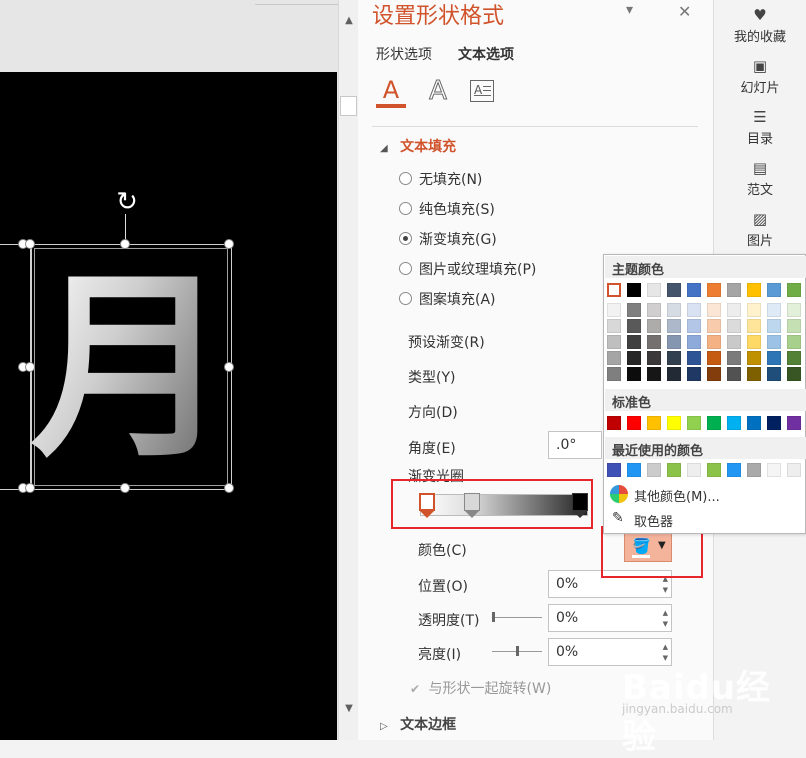 Image resolution: width=806 pixels, height=758 pixels. What do you see at coordinates (610, 618) in the screenshot?
I see `transparency-input: 0% ▲ ▼` at bounding box center [610, 618].